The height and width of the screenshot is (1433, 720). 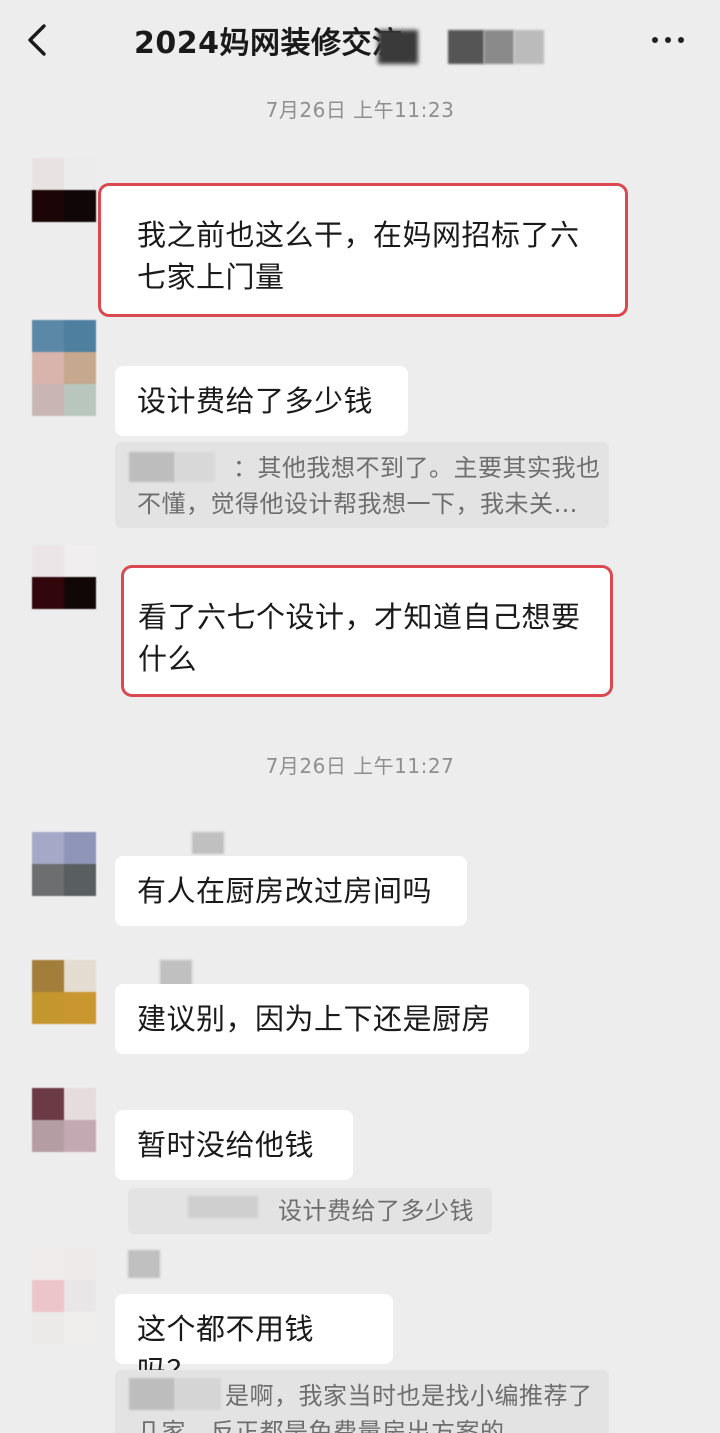 I want to click on message-bubble: 设计费给了多少钱, so click(x=261, y=401).